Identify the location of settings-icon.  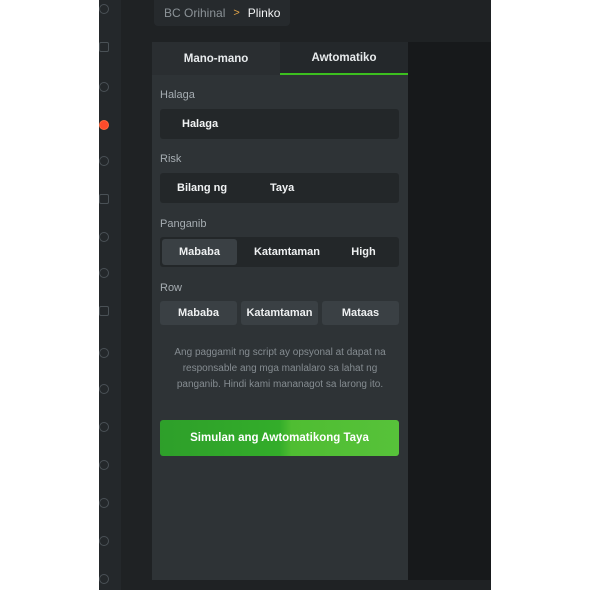
(104, 579).